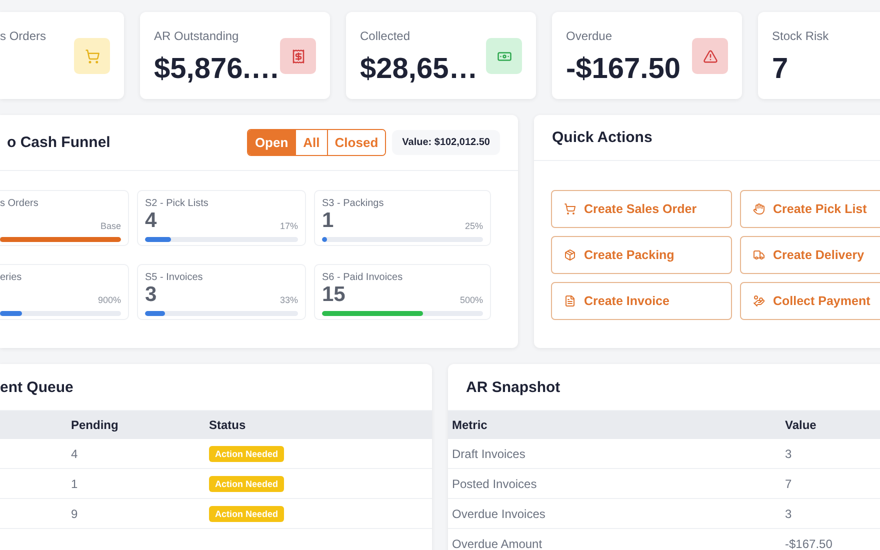 Image resolution: width=880 pixels, height=550 pixels. Describe the element at coordinates (151, 295) in the screenshot. I see `stage-count: 3` at that location.